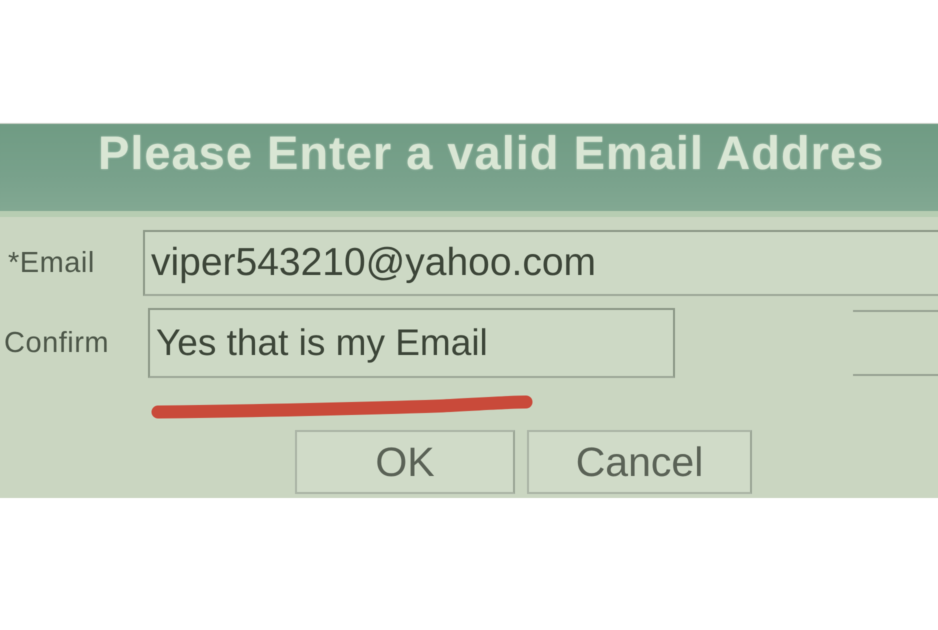 This screenshot has width=938, height=630. Describe the element at coordinates (639, 462) in the screenshot. I see `dialog-button: Cancel` at that location.